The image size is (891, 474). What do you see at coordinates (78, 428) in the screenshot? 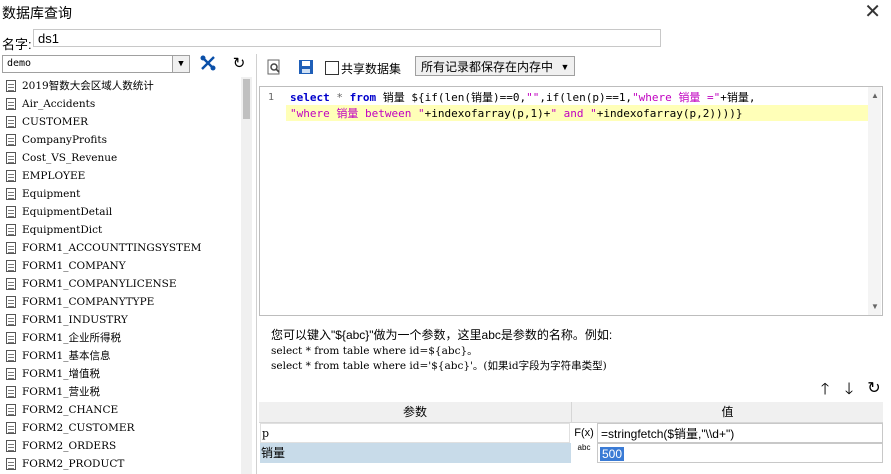
I see `table-name: FORM2_CUSTOMER` at bounding box center [78, 428].